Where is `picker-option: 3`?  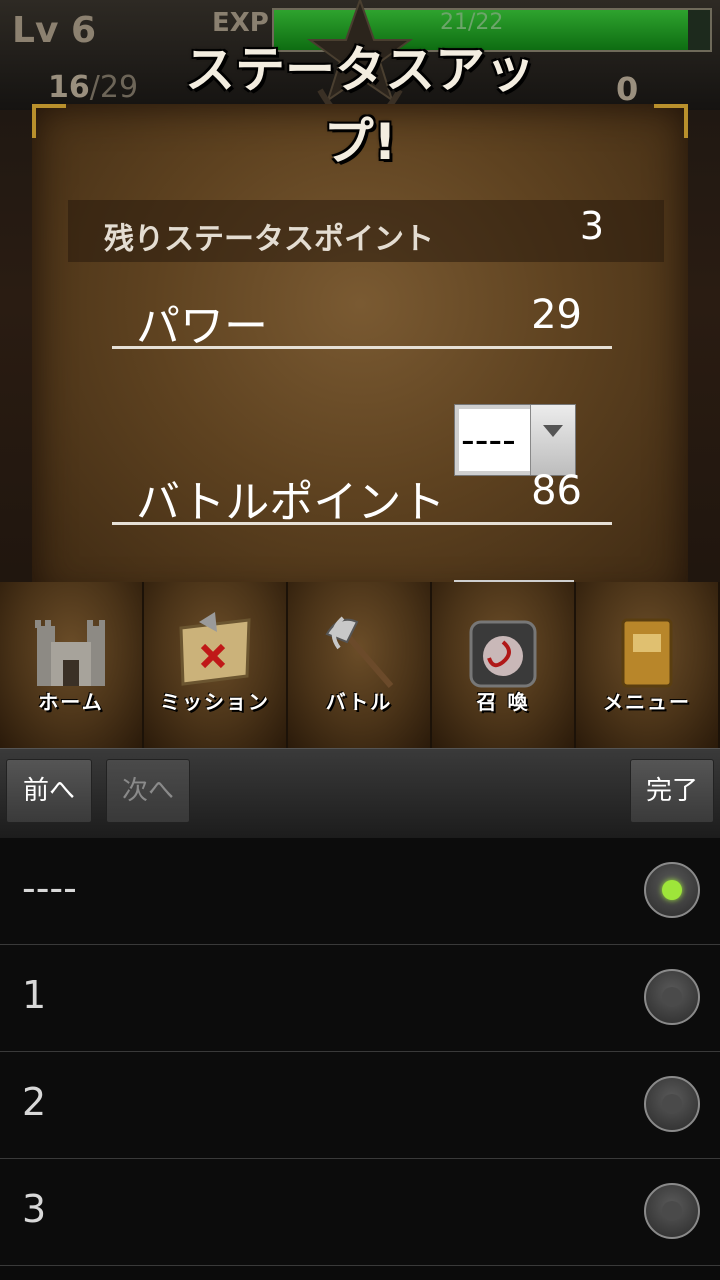
picker-option: 3 is located at coordinates (360, 1212).